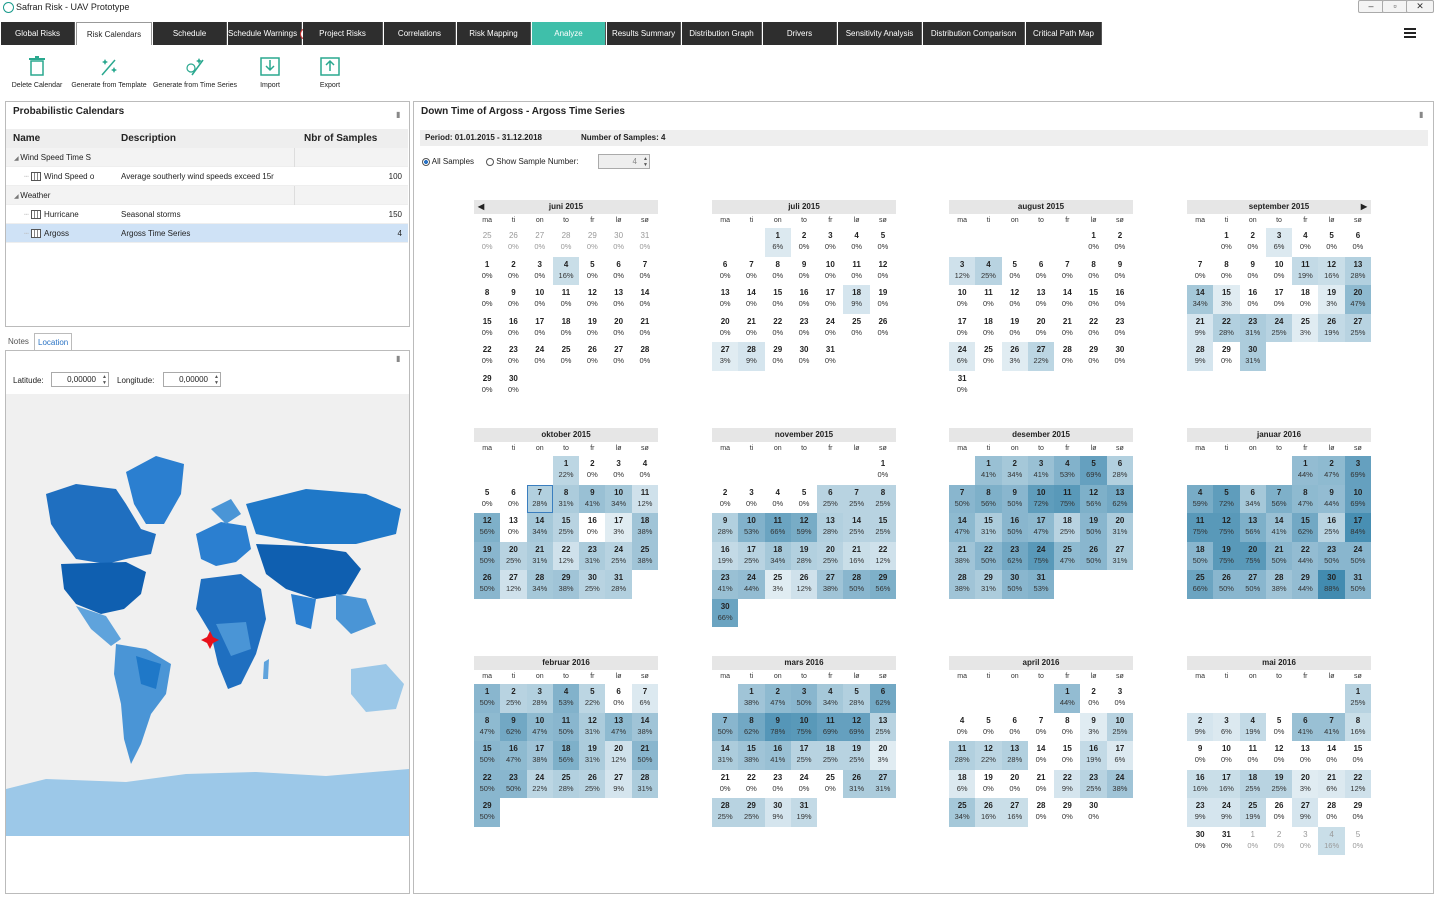  What do you see at coordinates (104, 380) in the screenshot?
I see `spinner-icon: ▲ ▼` at bounding box center [104, 380].